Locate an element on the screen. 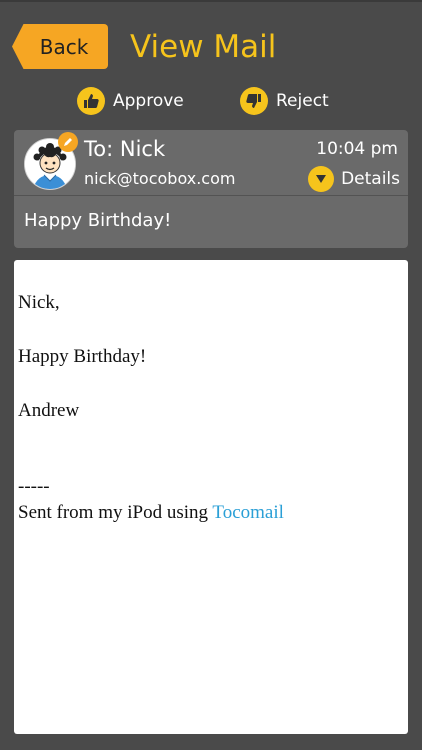 The width and height of the screenshot is (422, 750). top-divider is located at coordinates (211, 1).